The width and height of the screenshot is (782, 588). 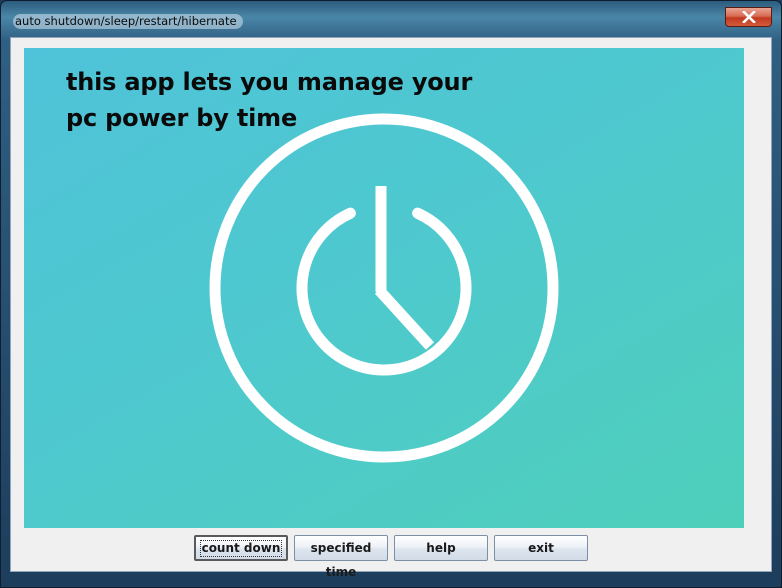 I want to click on button-row: count down specified time help exit, so click(x=391, y=557).